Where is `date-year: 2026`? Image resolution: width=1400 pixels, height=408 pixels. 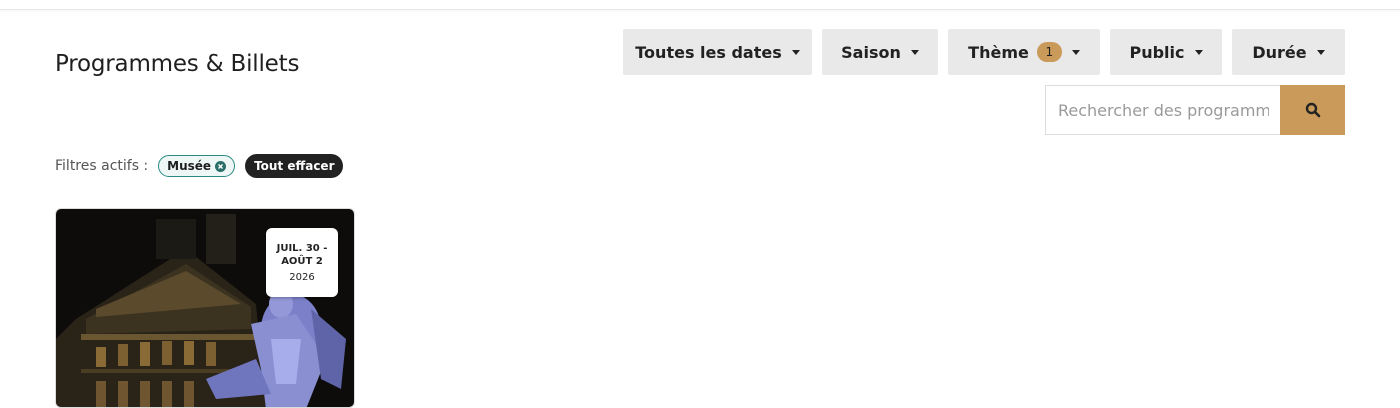 date-year: 2026 is located at coordinates (302, 277).